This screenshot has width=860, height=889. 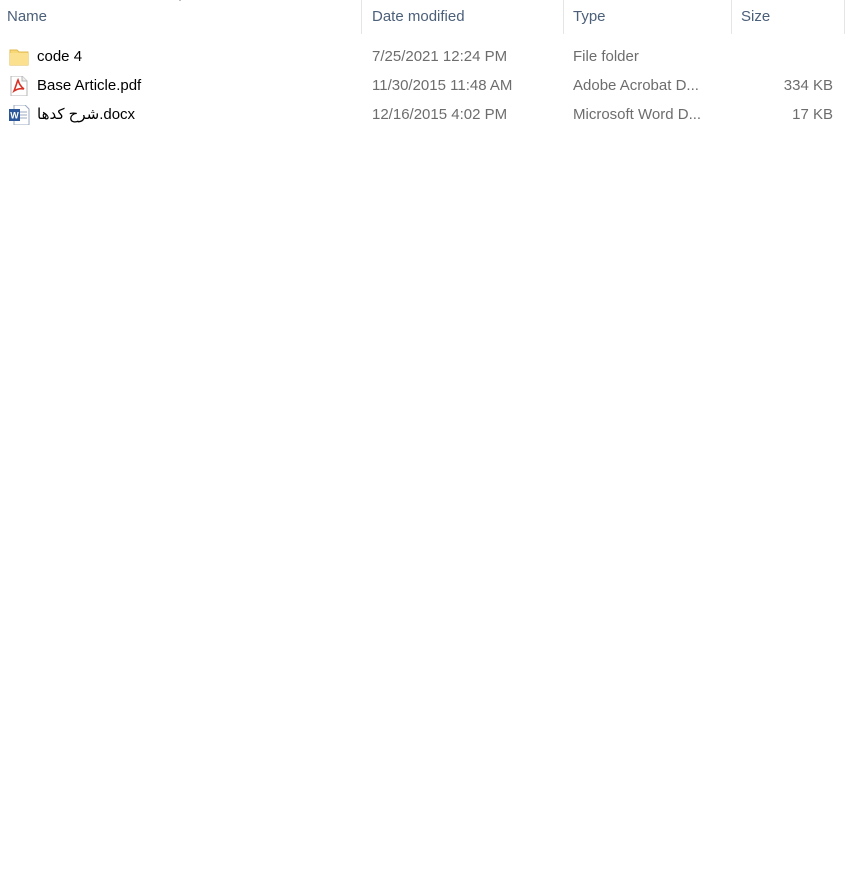 I want to click on file-row-code-4: code 4 7/25/2021 12:24 PM File folder, so click(x=430, y=56).